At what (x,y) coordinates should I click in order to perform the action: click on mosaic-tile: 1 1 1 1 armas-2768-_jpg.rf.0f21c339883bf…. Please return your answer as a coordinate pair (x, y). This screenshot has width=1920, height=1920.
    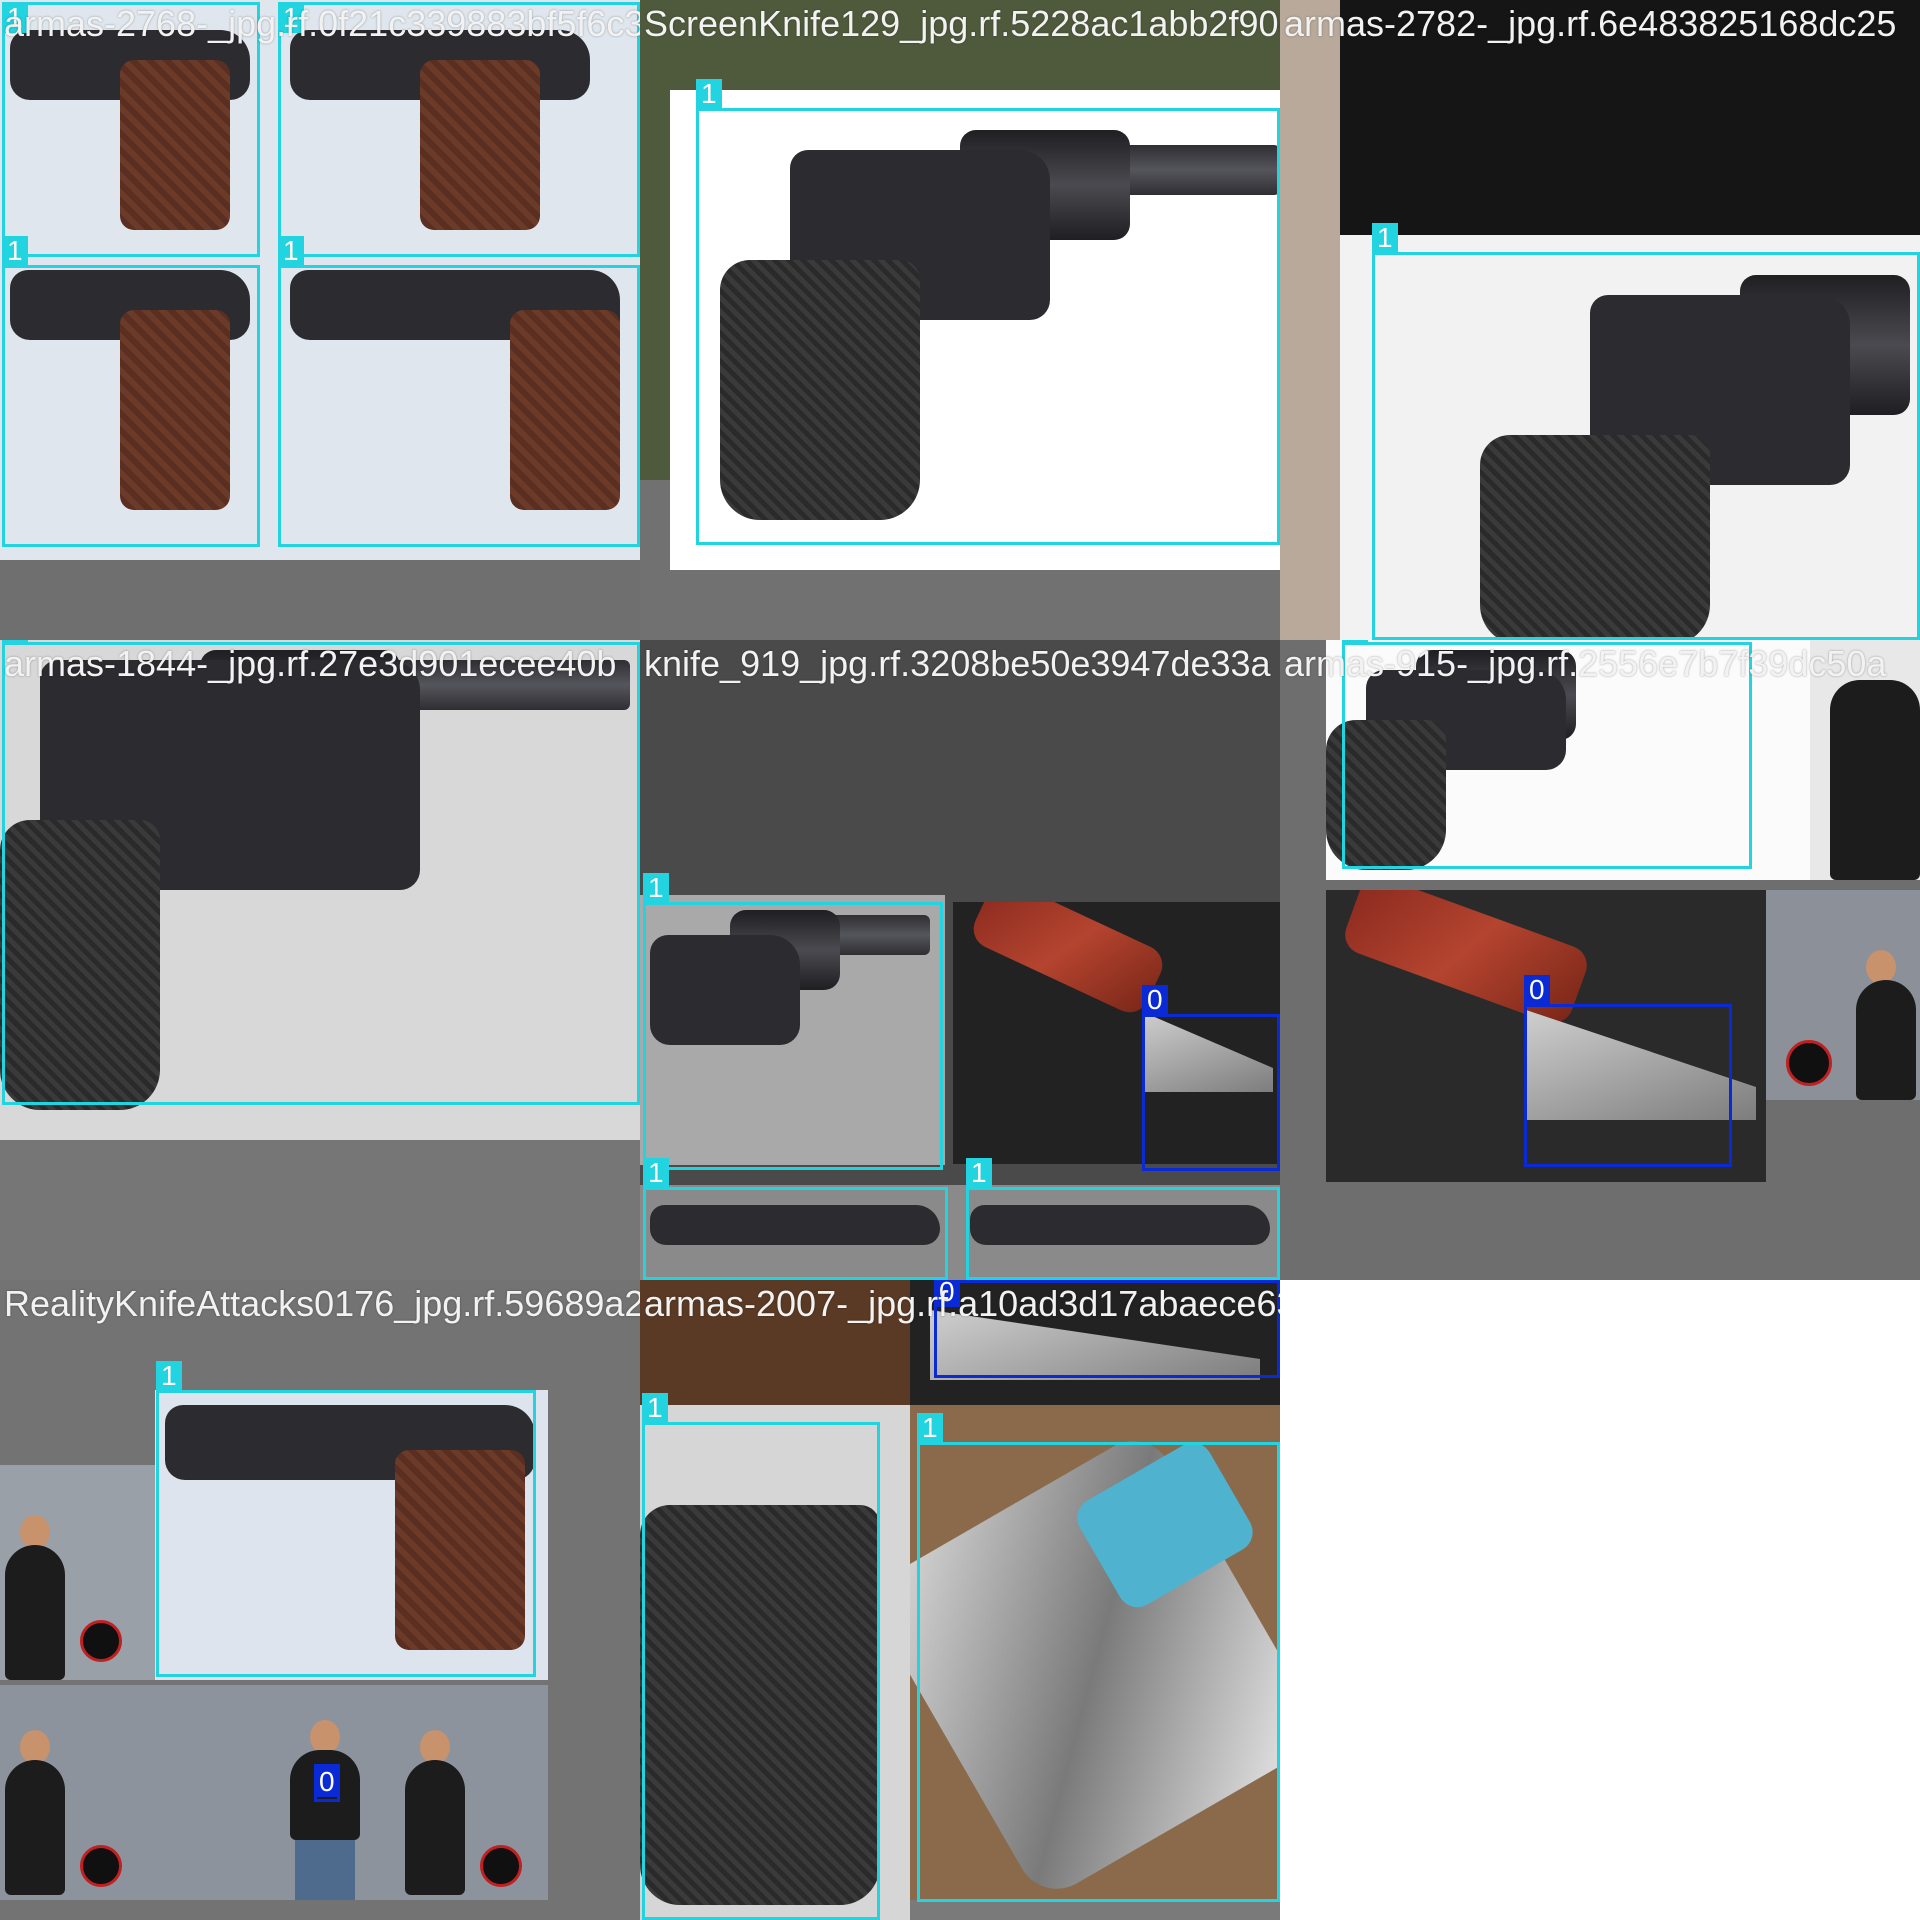
    Looking at the image, I should click on (320, 320).